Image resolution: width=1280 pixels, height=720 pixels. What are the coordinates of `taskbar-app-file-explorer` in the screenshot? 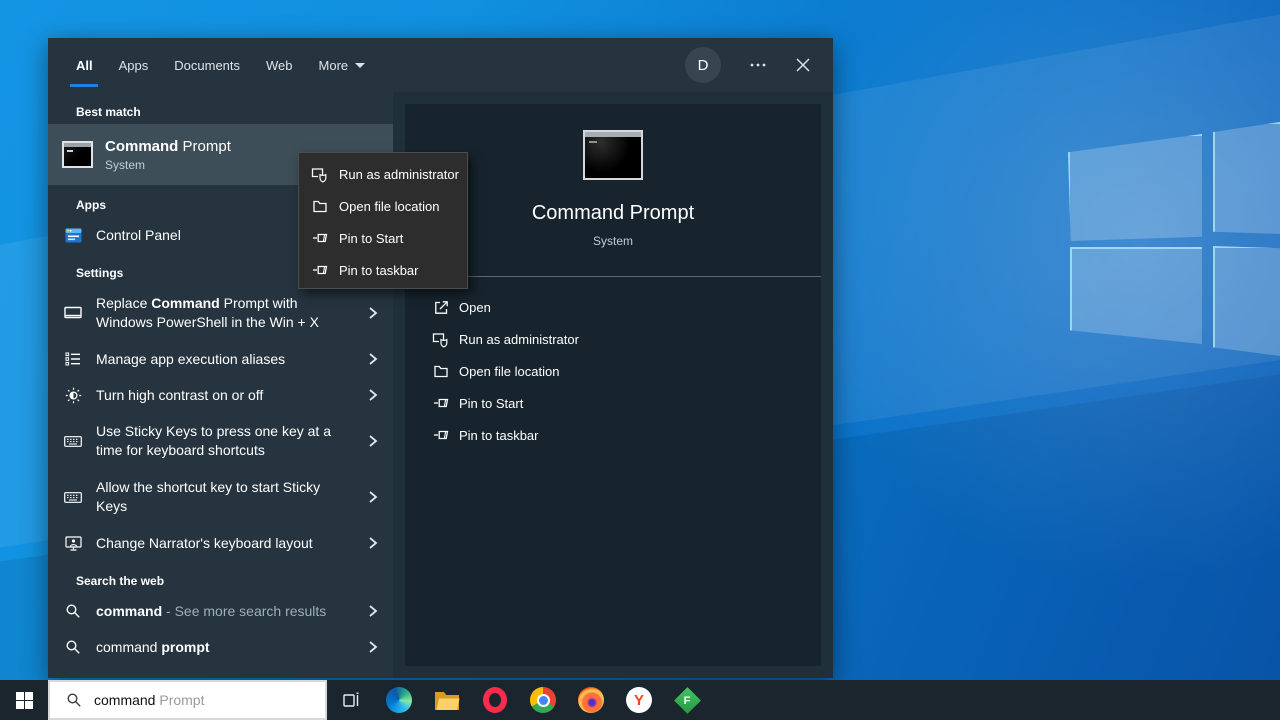 It's located at (447, 700).